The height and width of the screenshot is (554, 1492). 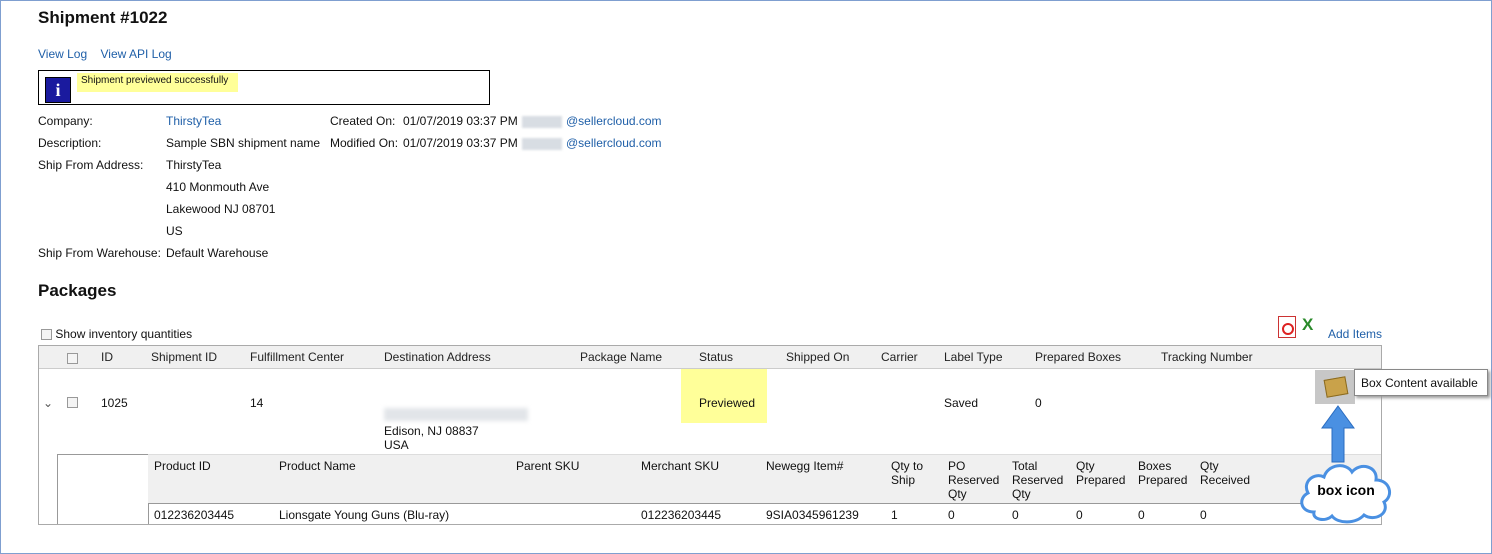 I want to click on row-checkbox, so click(x=72, y=402).